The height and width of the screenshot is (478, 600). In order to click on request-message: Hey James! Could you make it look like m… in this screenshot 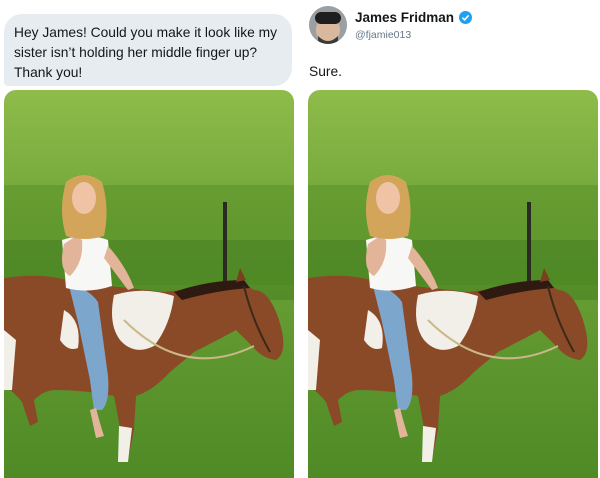, I will do `click(146, 52)`.